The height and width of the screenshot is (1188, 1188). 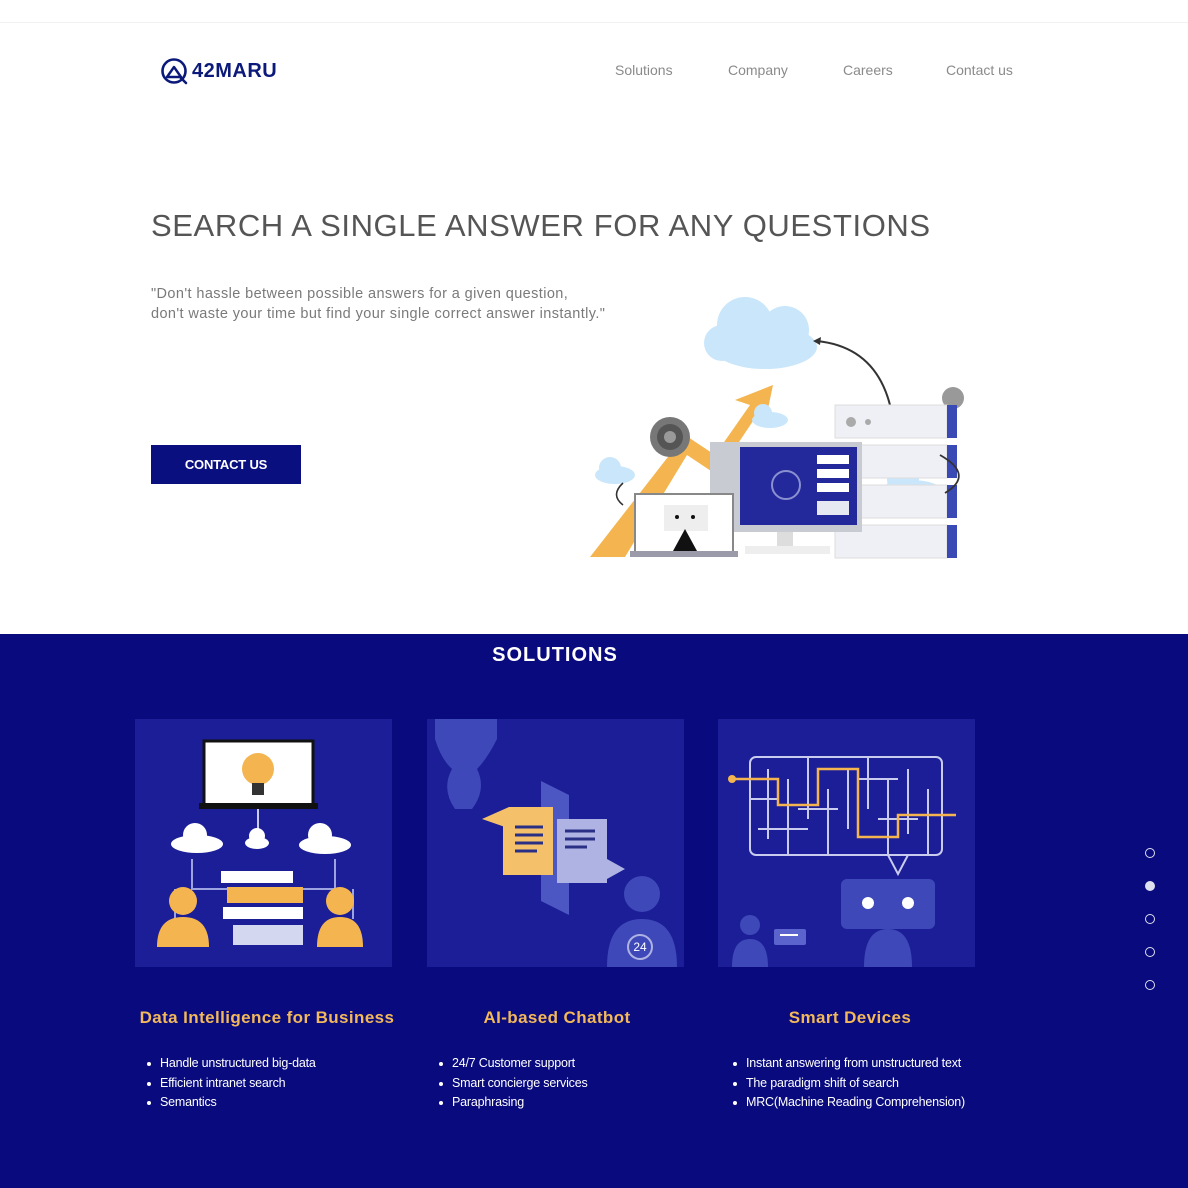 What do you see at coordinates (640, 947) in the screenshot?
I see `support-24-badge: 24` at bounding box center [640, 947].